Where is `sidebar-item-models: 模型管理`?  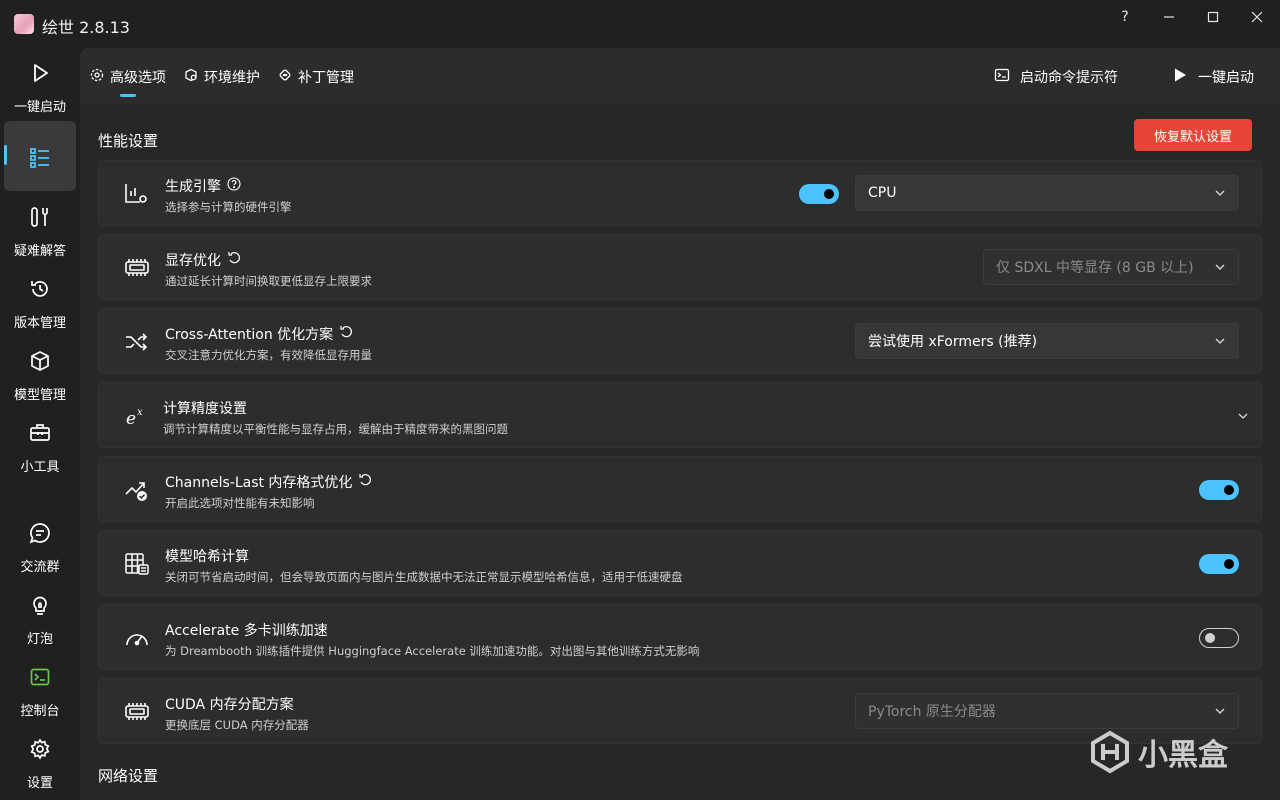 sidebar-item-models: 模型管理 is located at coordinates (40, 377).